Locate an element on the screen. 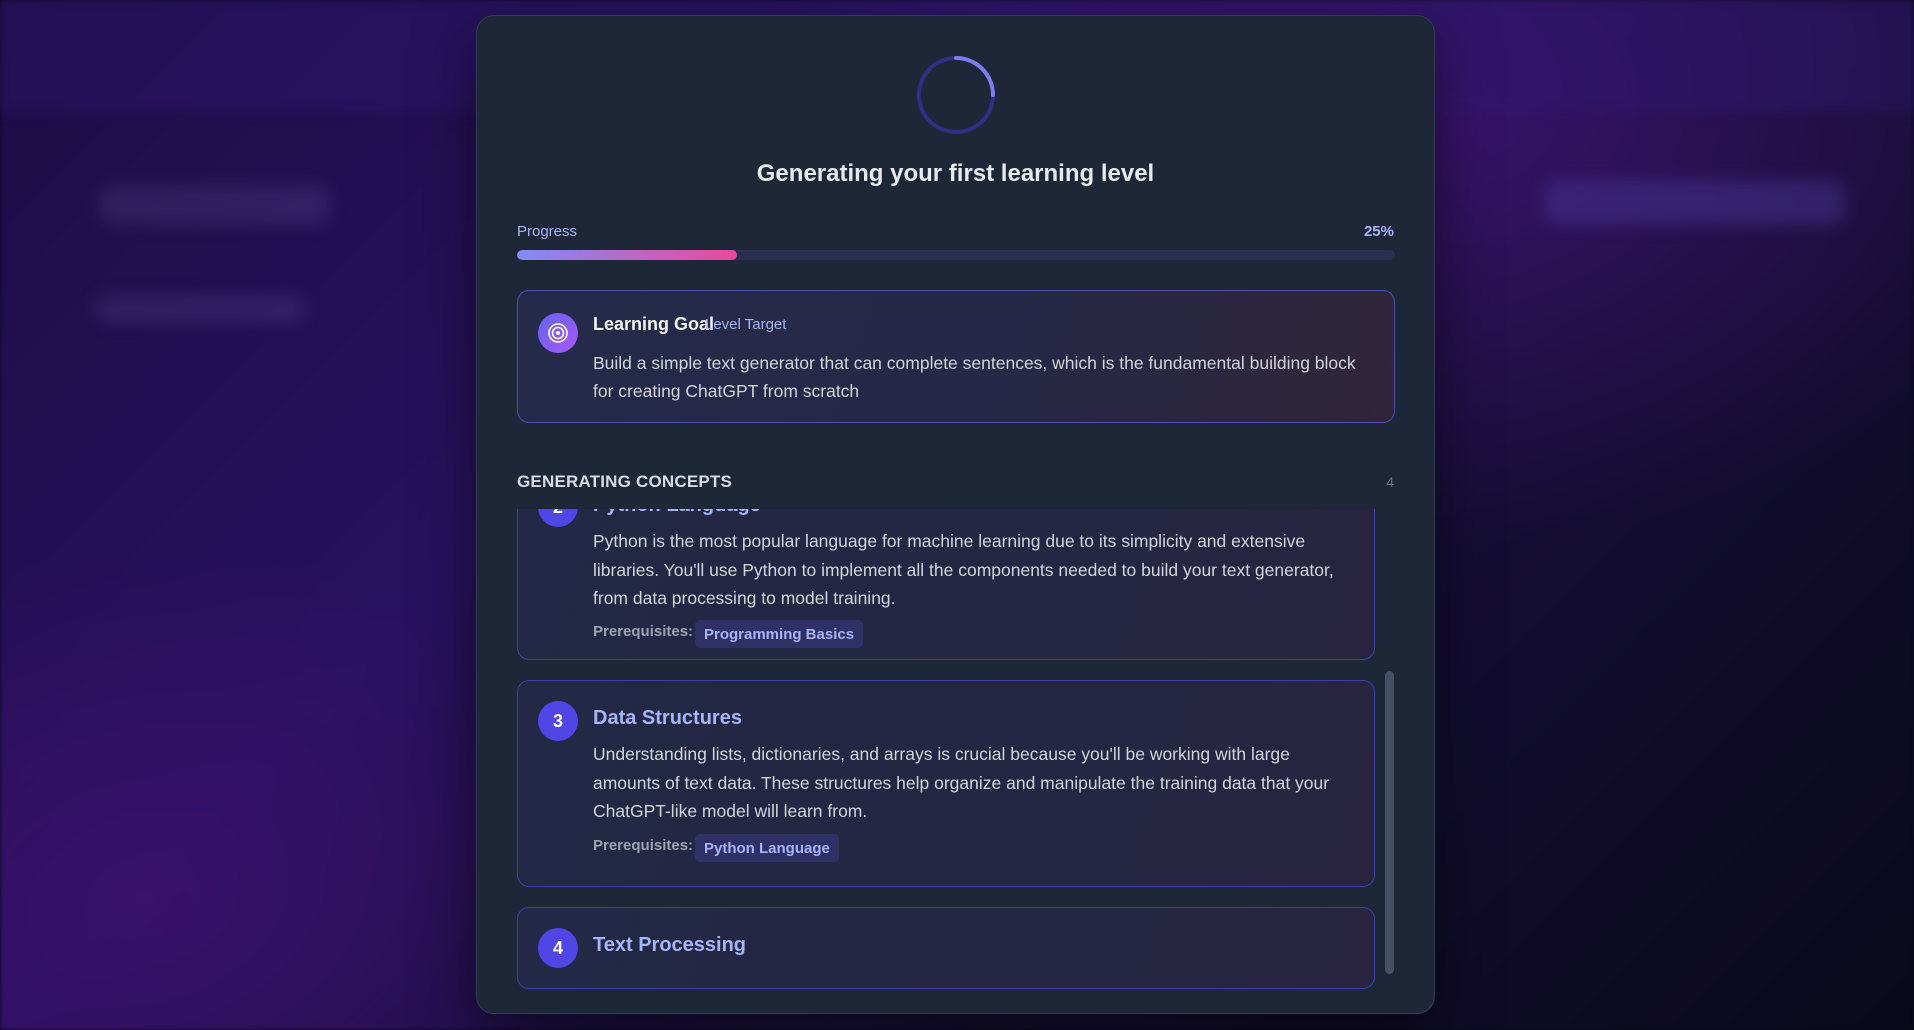 The width and height of the screenshot is (1914, 1030). modal-title: Generating your first learning level is located at coordinates (955, 173).